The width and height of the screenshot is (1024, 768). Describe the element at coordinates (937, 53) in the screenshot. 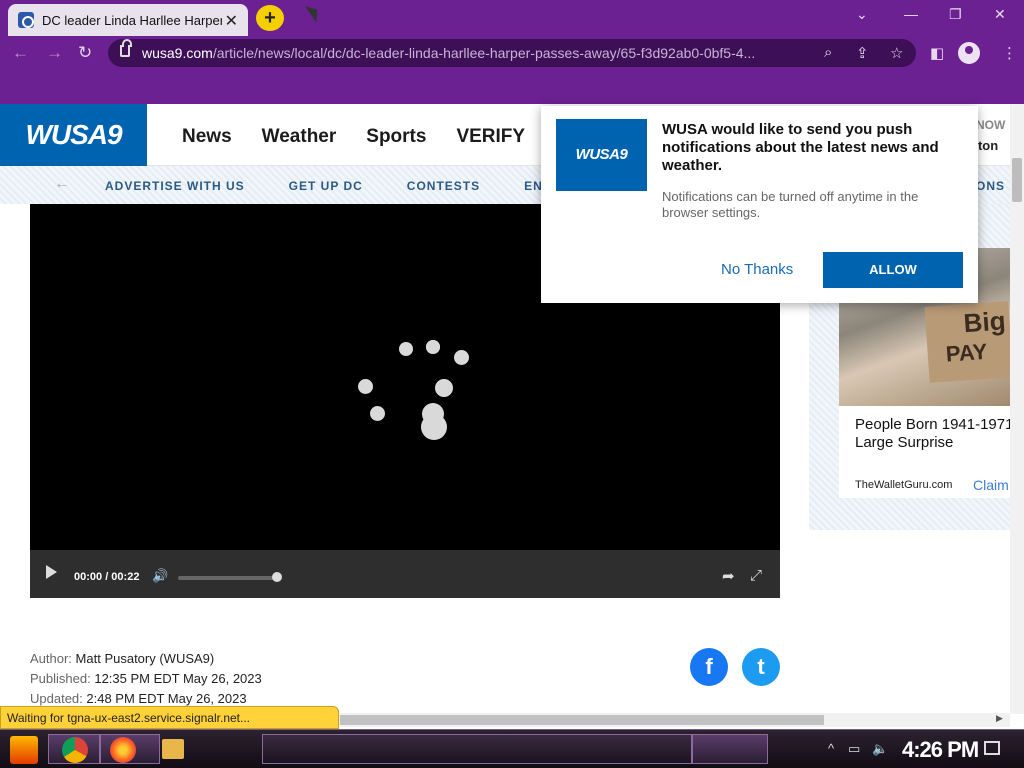

I see `sidepanel-icon: ◧` at that location.